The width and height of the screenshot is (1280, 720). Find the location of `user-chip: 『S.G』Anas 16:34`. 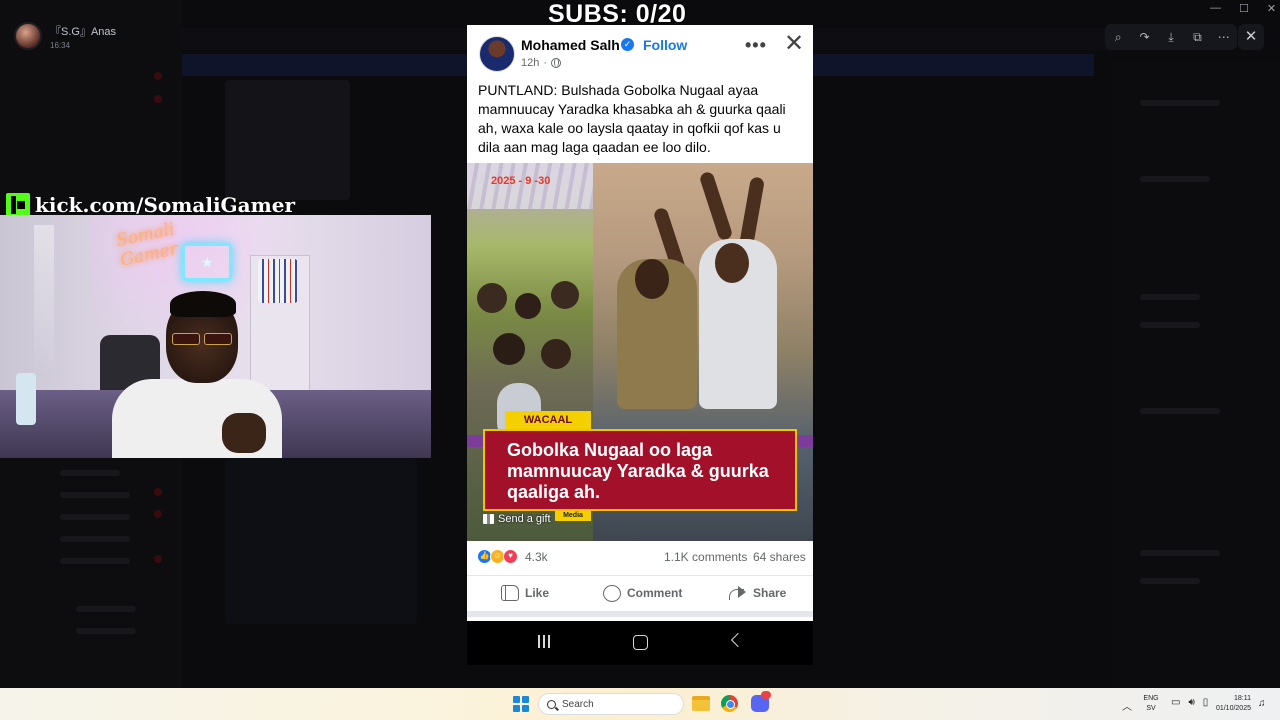

user-chip: 『S.G』Anas 16:34 is located at coordinates (65, 36).